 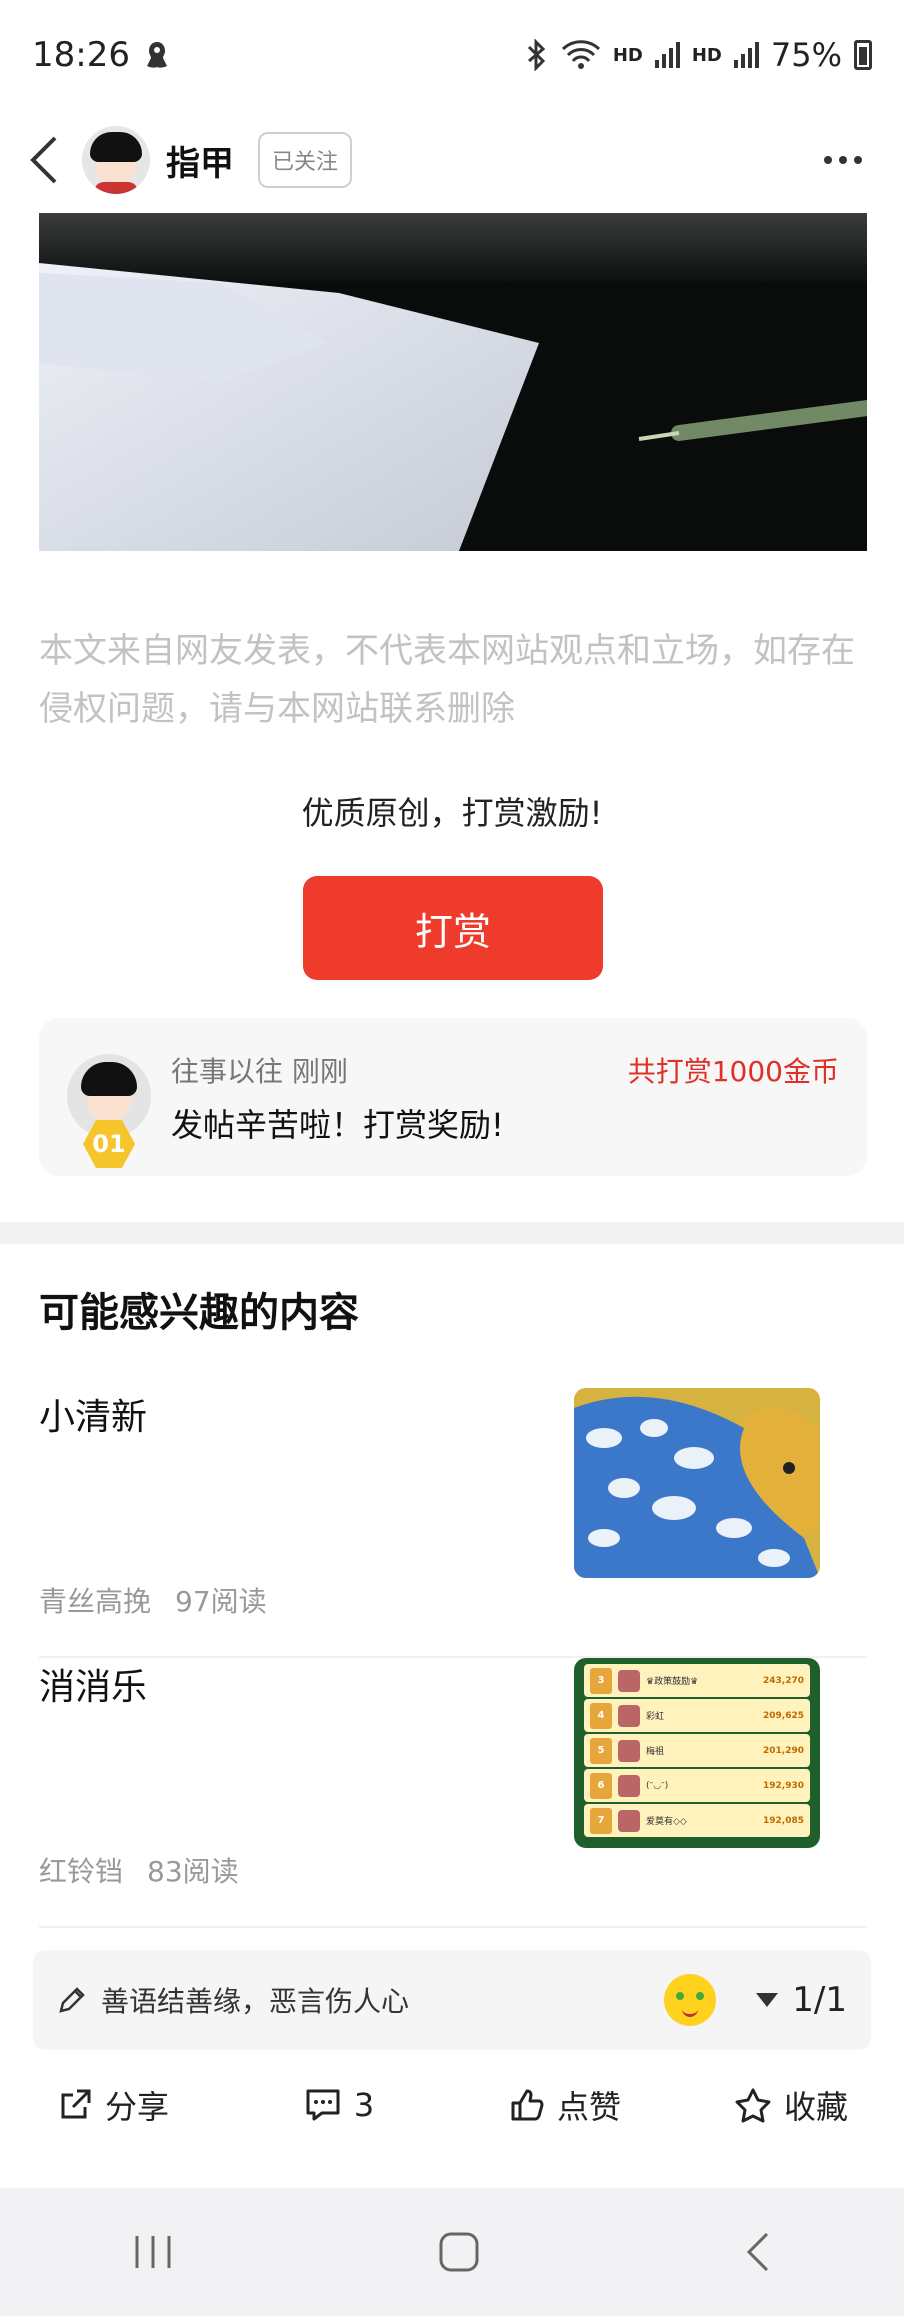 What do you see at coordinates (72, 2000) in the screenshot?
I see `pencil-icon` at bounding box center [72, 2000].